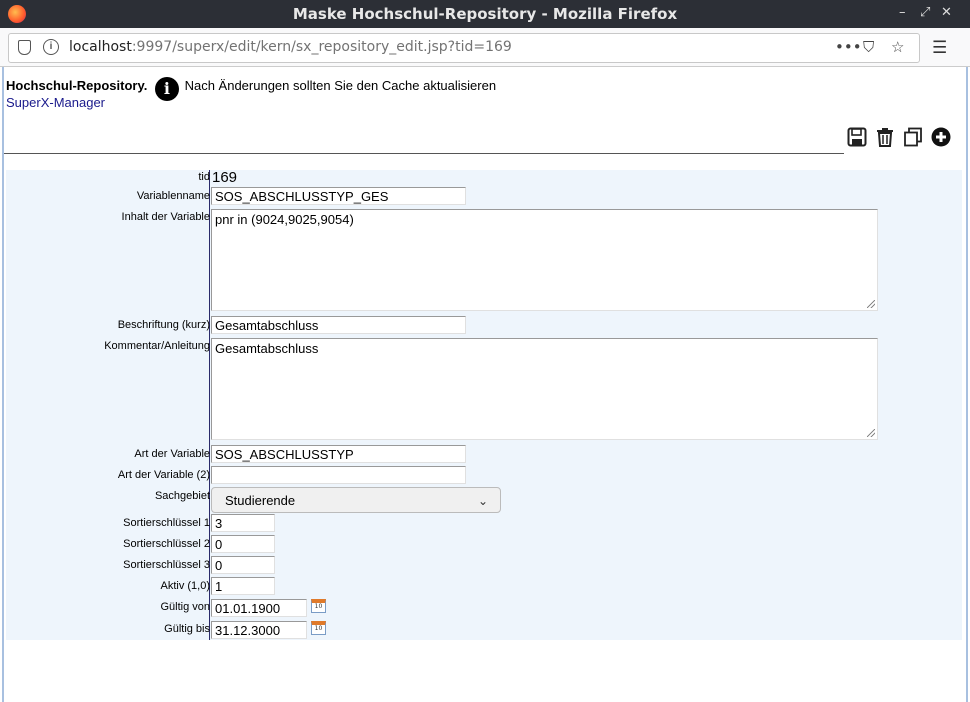 This screenshot has width=970, height=702. I want to click on beschriftung-label: Beschriftung (kurz), so click(163, 325).